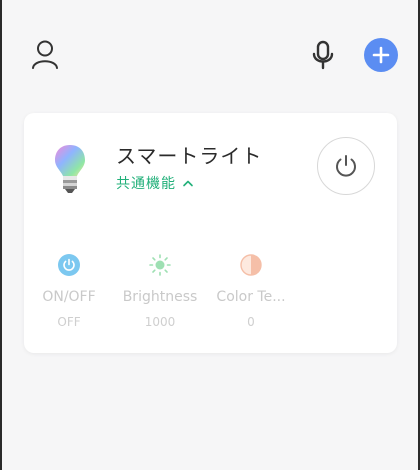 The height and width of the screenshot is (470, 420). Describe the element at coordinates (251, 265) in the screenshot. I see `half-circle-icon` at that location.